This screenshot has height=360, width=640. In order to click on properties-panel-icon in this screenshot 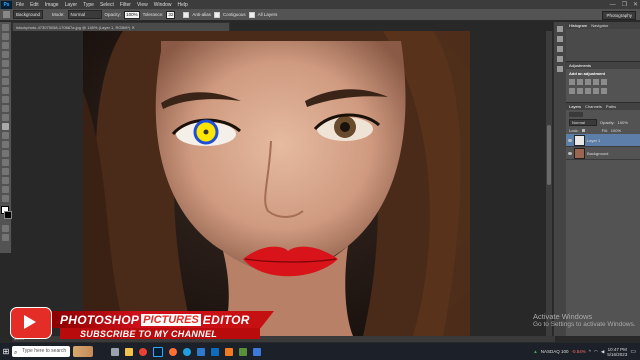, I will do `click(560, 39)`.